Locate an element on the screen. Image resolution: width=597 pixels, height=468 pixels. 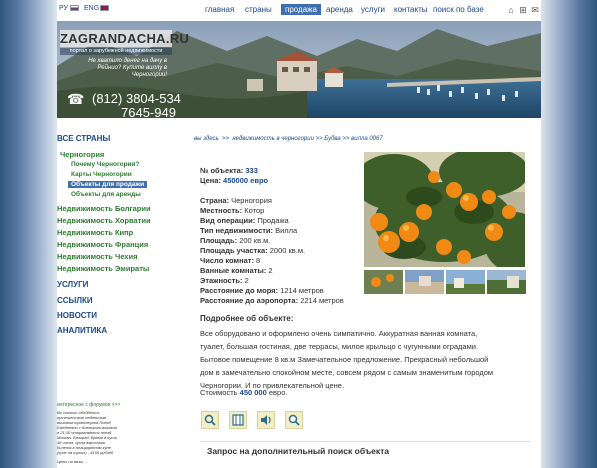
property-price-label: Цена: is located at coordinates (210, 180).